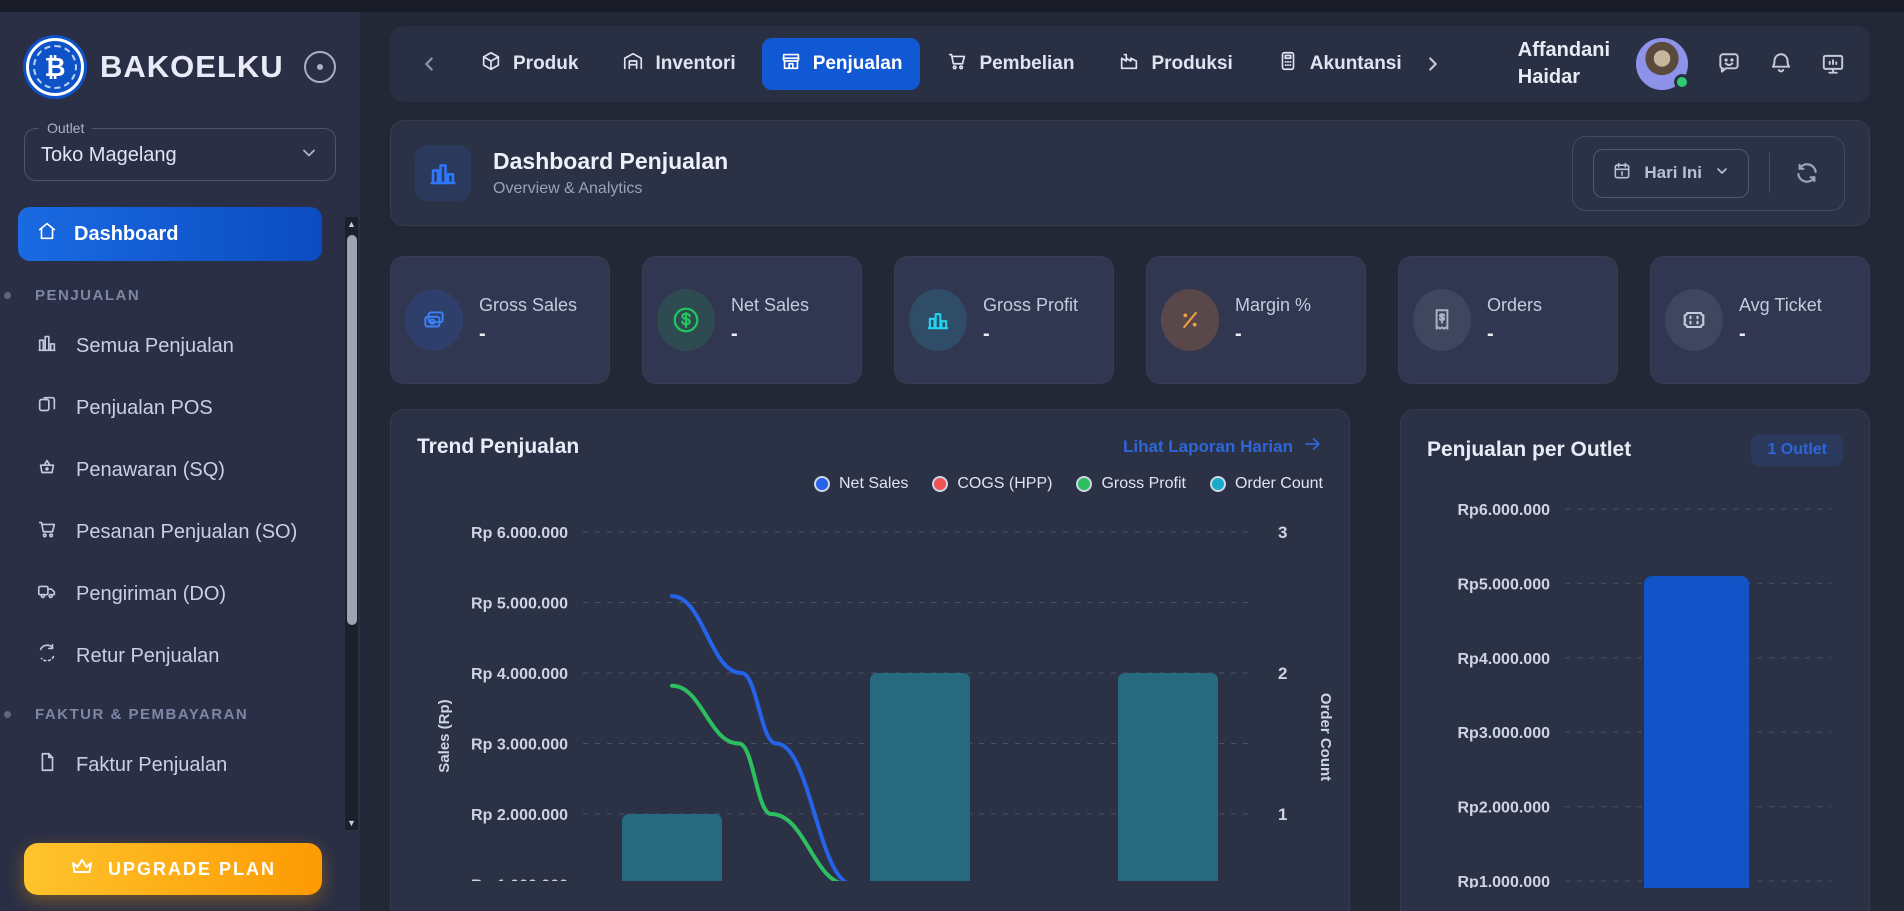 This screenshot has width=1904, height=911. Describe the element at coordinates (1508, 320) in the screenshot. I see `kpi-card-orders: Orders -` at that location.